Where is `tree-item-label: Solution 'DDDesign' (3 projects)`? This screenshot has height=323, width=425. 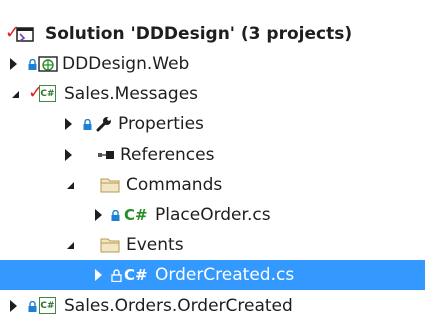
tree-item-label: Solution 'DDDesign' (3 projects) is located at coordinates (199, 34).